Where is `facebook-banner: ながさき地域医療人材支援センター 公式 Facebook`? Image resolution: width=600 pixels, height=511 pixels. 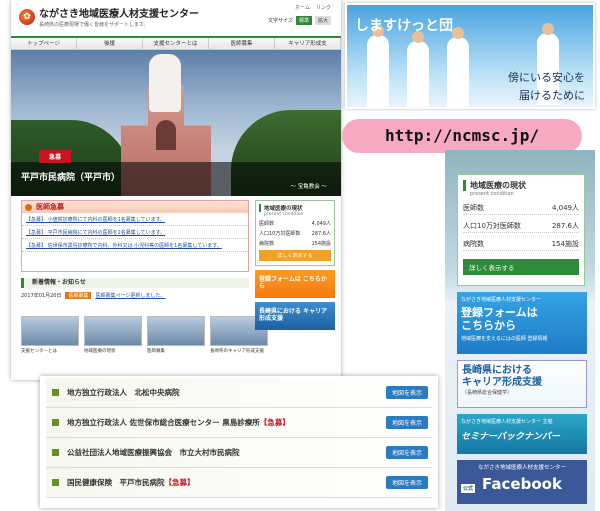 facebook-banner: ながさき地域医療人材支援センター 公式 Facebook is located at coordinates (522, 482).